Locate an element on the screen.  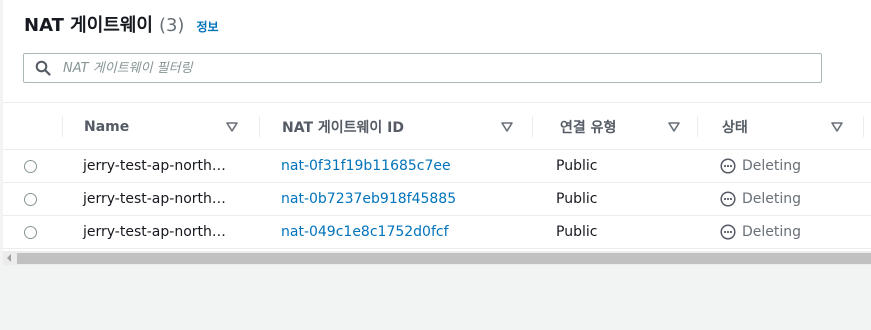
page-header: NAT 게이트웨이 (3) 정보 is located at coordinates (121, 25).